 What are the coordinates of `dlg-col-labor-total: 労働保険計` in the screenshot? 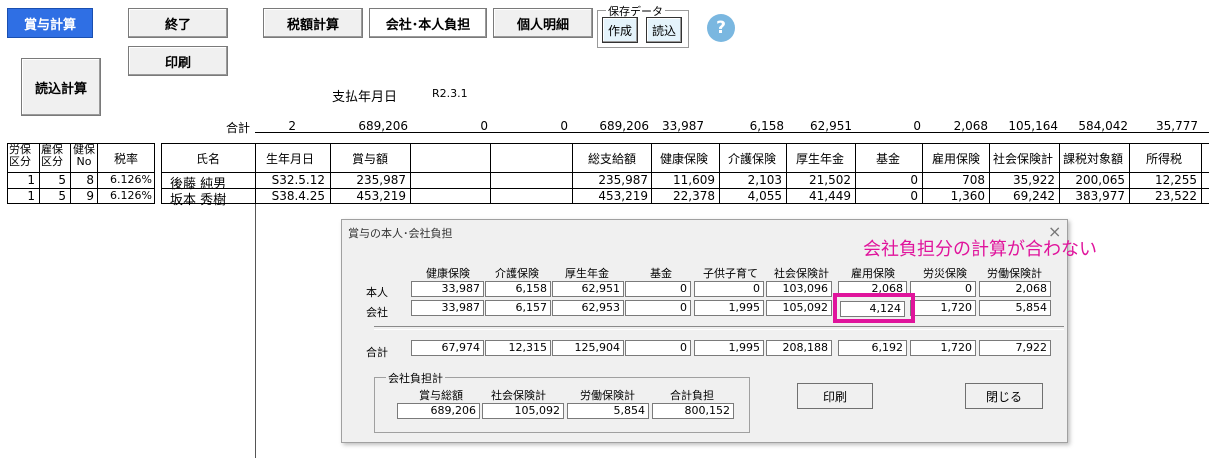 It's located at (1014, 273).